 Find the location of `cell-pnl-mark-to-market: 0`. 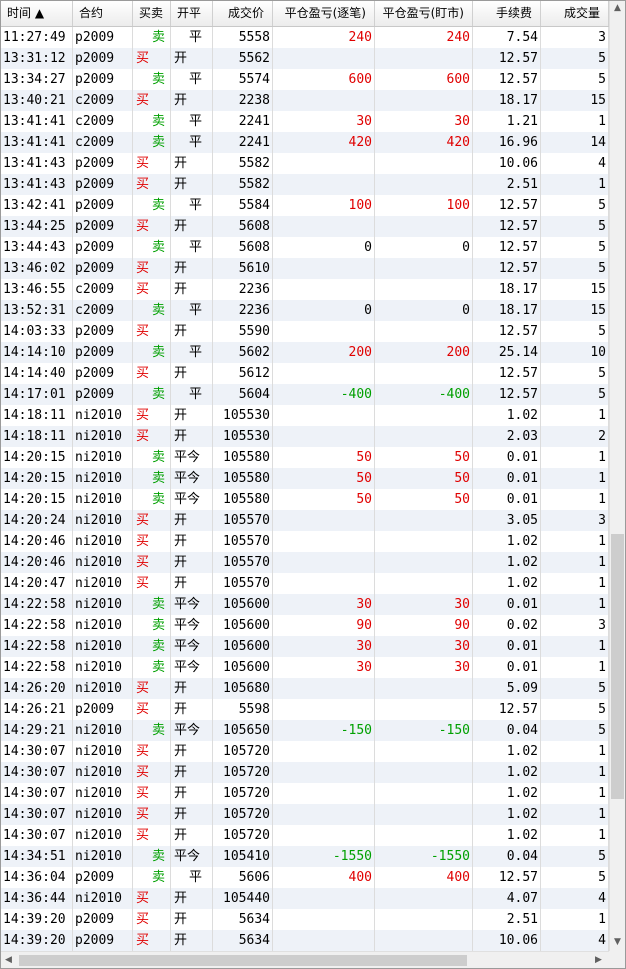

cell-pnl-mark-to-market: 0 is located at coordinates (424, 310).